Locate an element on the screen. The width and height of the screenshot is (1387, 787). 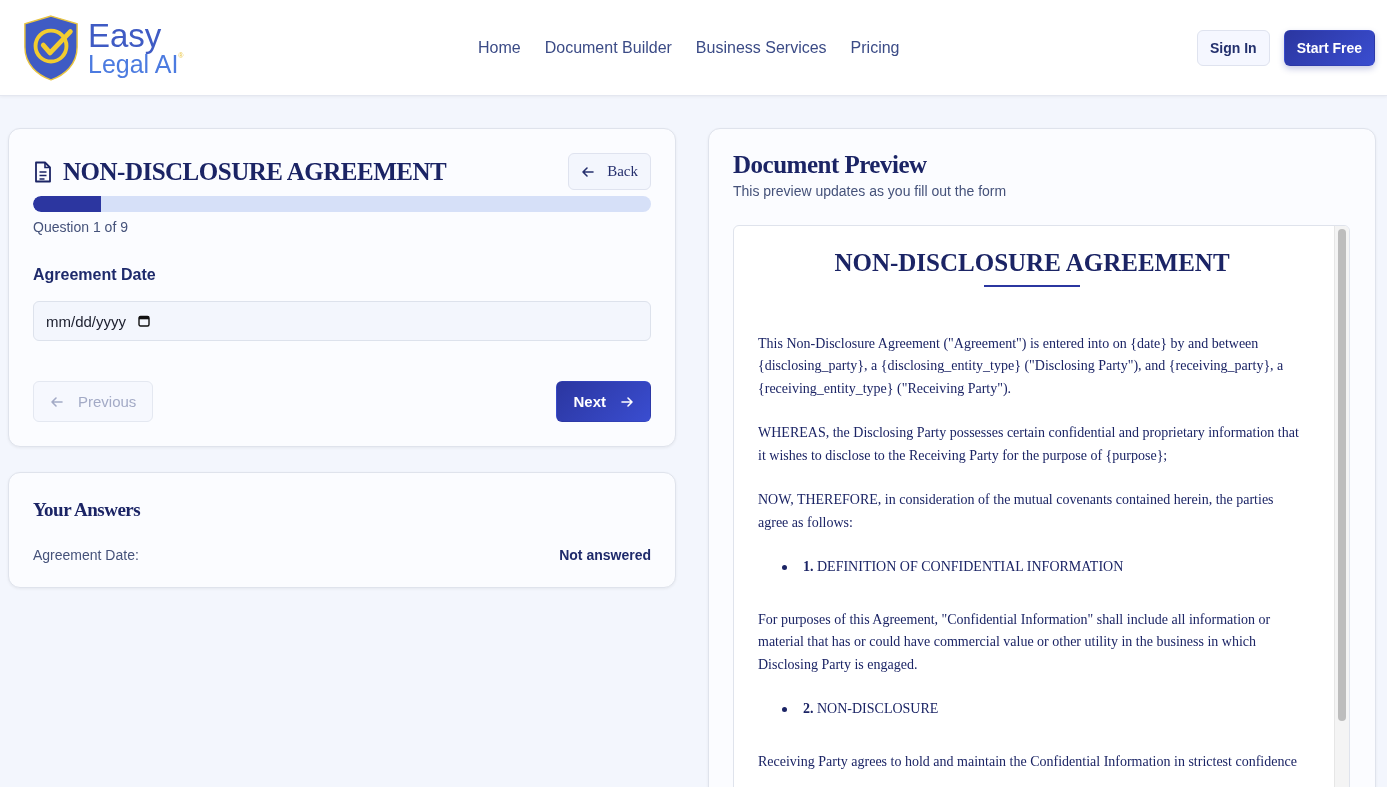
preview-subtitle: This preview updates as you fill out the form is located at coordinates (870, 191).